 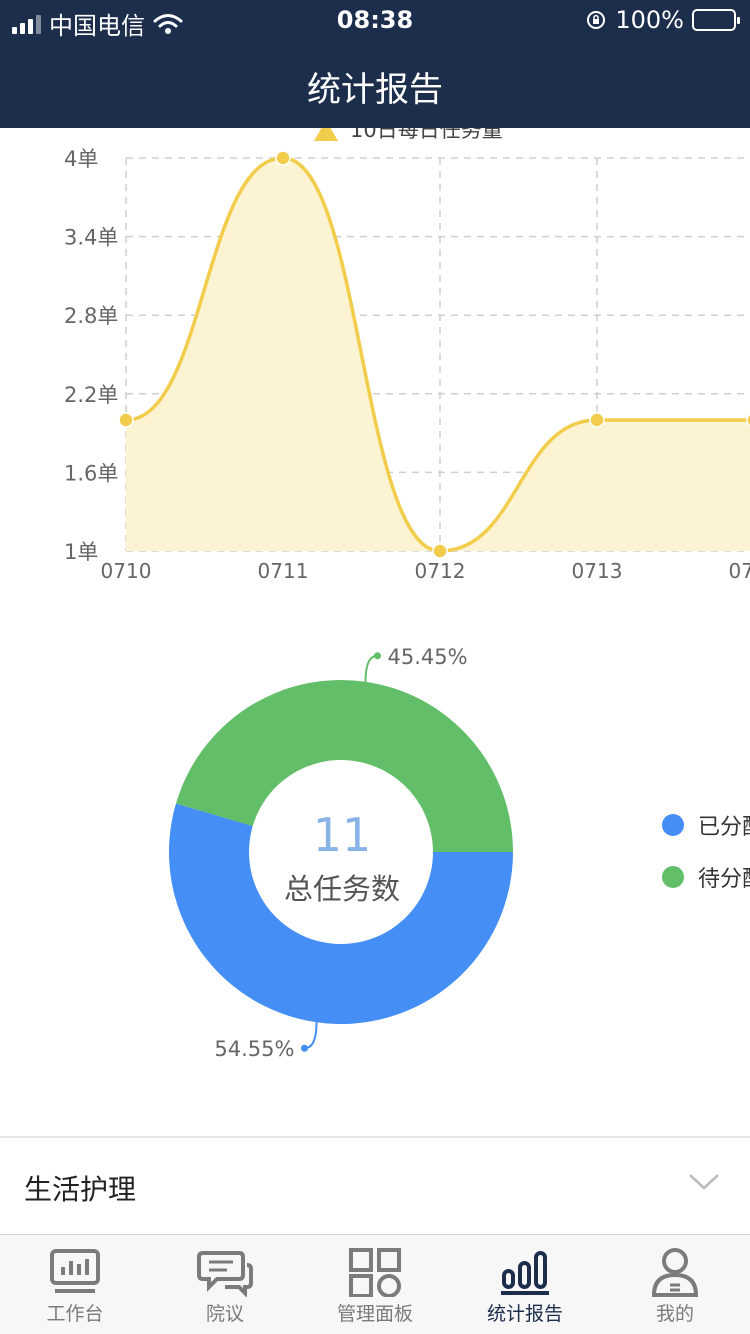 What do you see at coordinates (739, 571) in the screenshot?
I see `x-tick-label: 0714` at bounding box center [739, 571].